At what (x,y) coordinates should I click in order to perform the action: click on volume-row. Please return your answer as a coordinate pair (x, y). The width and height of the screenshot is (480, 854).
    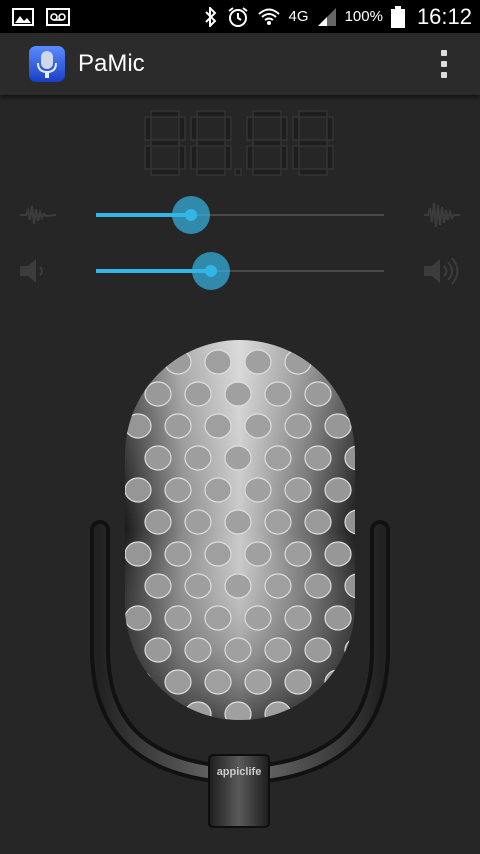
    Looking at the image, I should click on (240, 271).